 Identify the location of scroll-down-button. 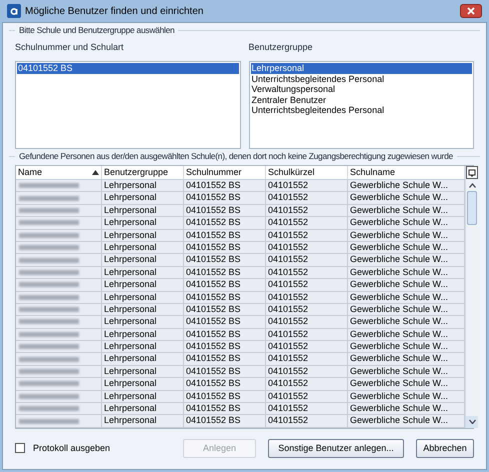
(472, 422).